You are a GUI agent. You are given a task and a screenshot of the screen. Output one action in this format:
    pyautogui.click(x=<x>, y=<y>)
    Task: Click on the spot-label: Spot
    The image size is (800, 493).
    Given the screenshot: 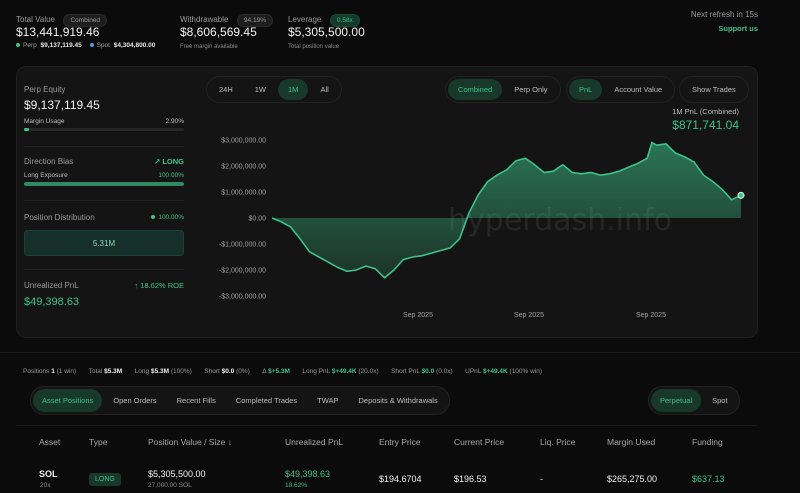 What is the action you would take?
    pyautogui.click(x=103, y=45)
    